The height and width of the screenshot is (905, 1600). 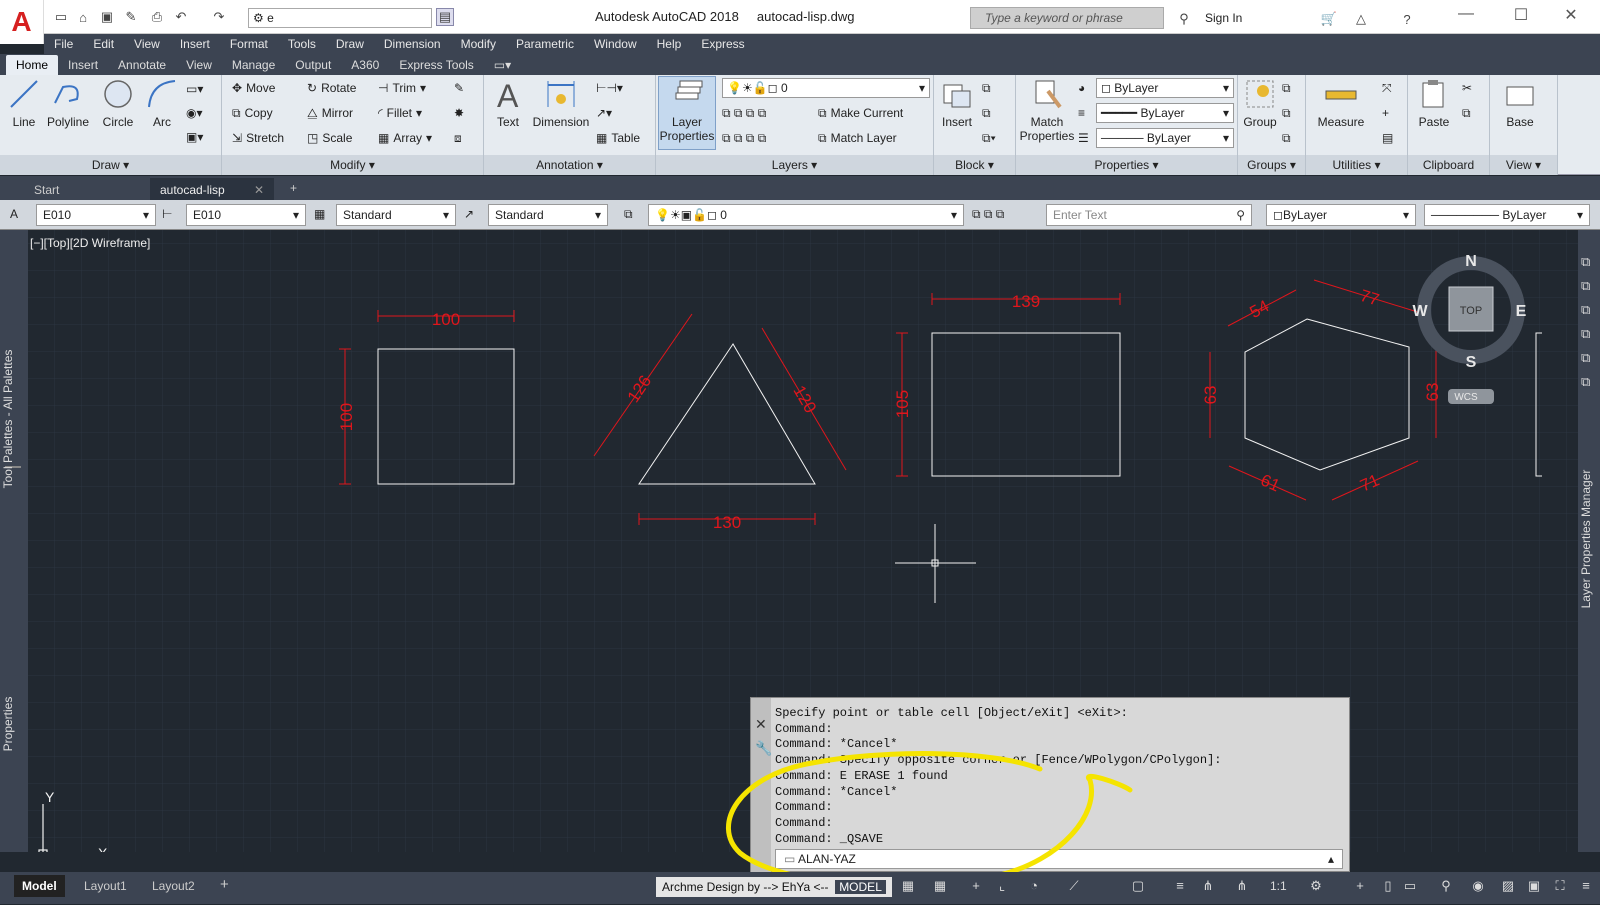 What do you see at coordinates (545, 44) in the screenshot?
I see `menu-parametric: Parametric` at bounding box center [545, 44].